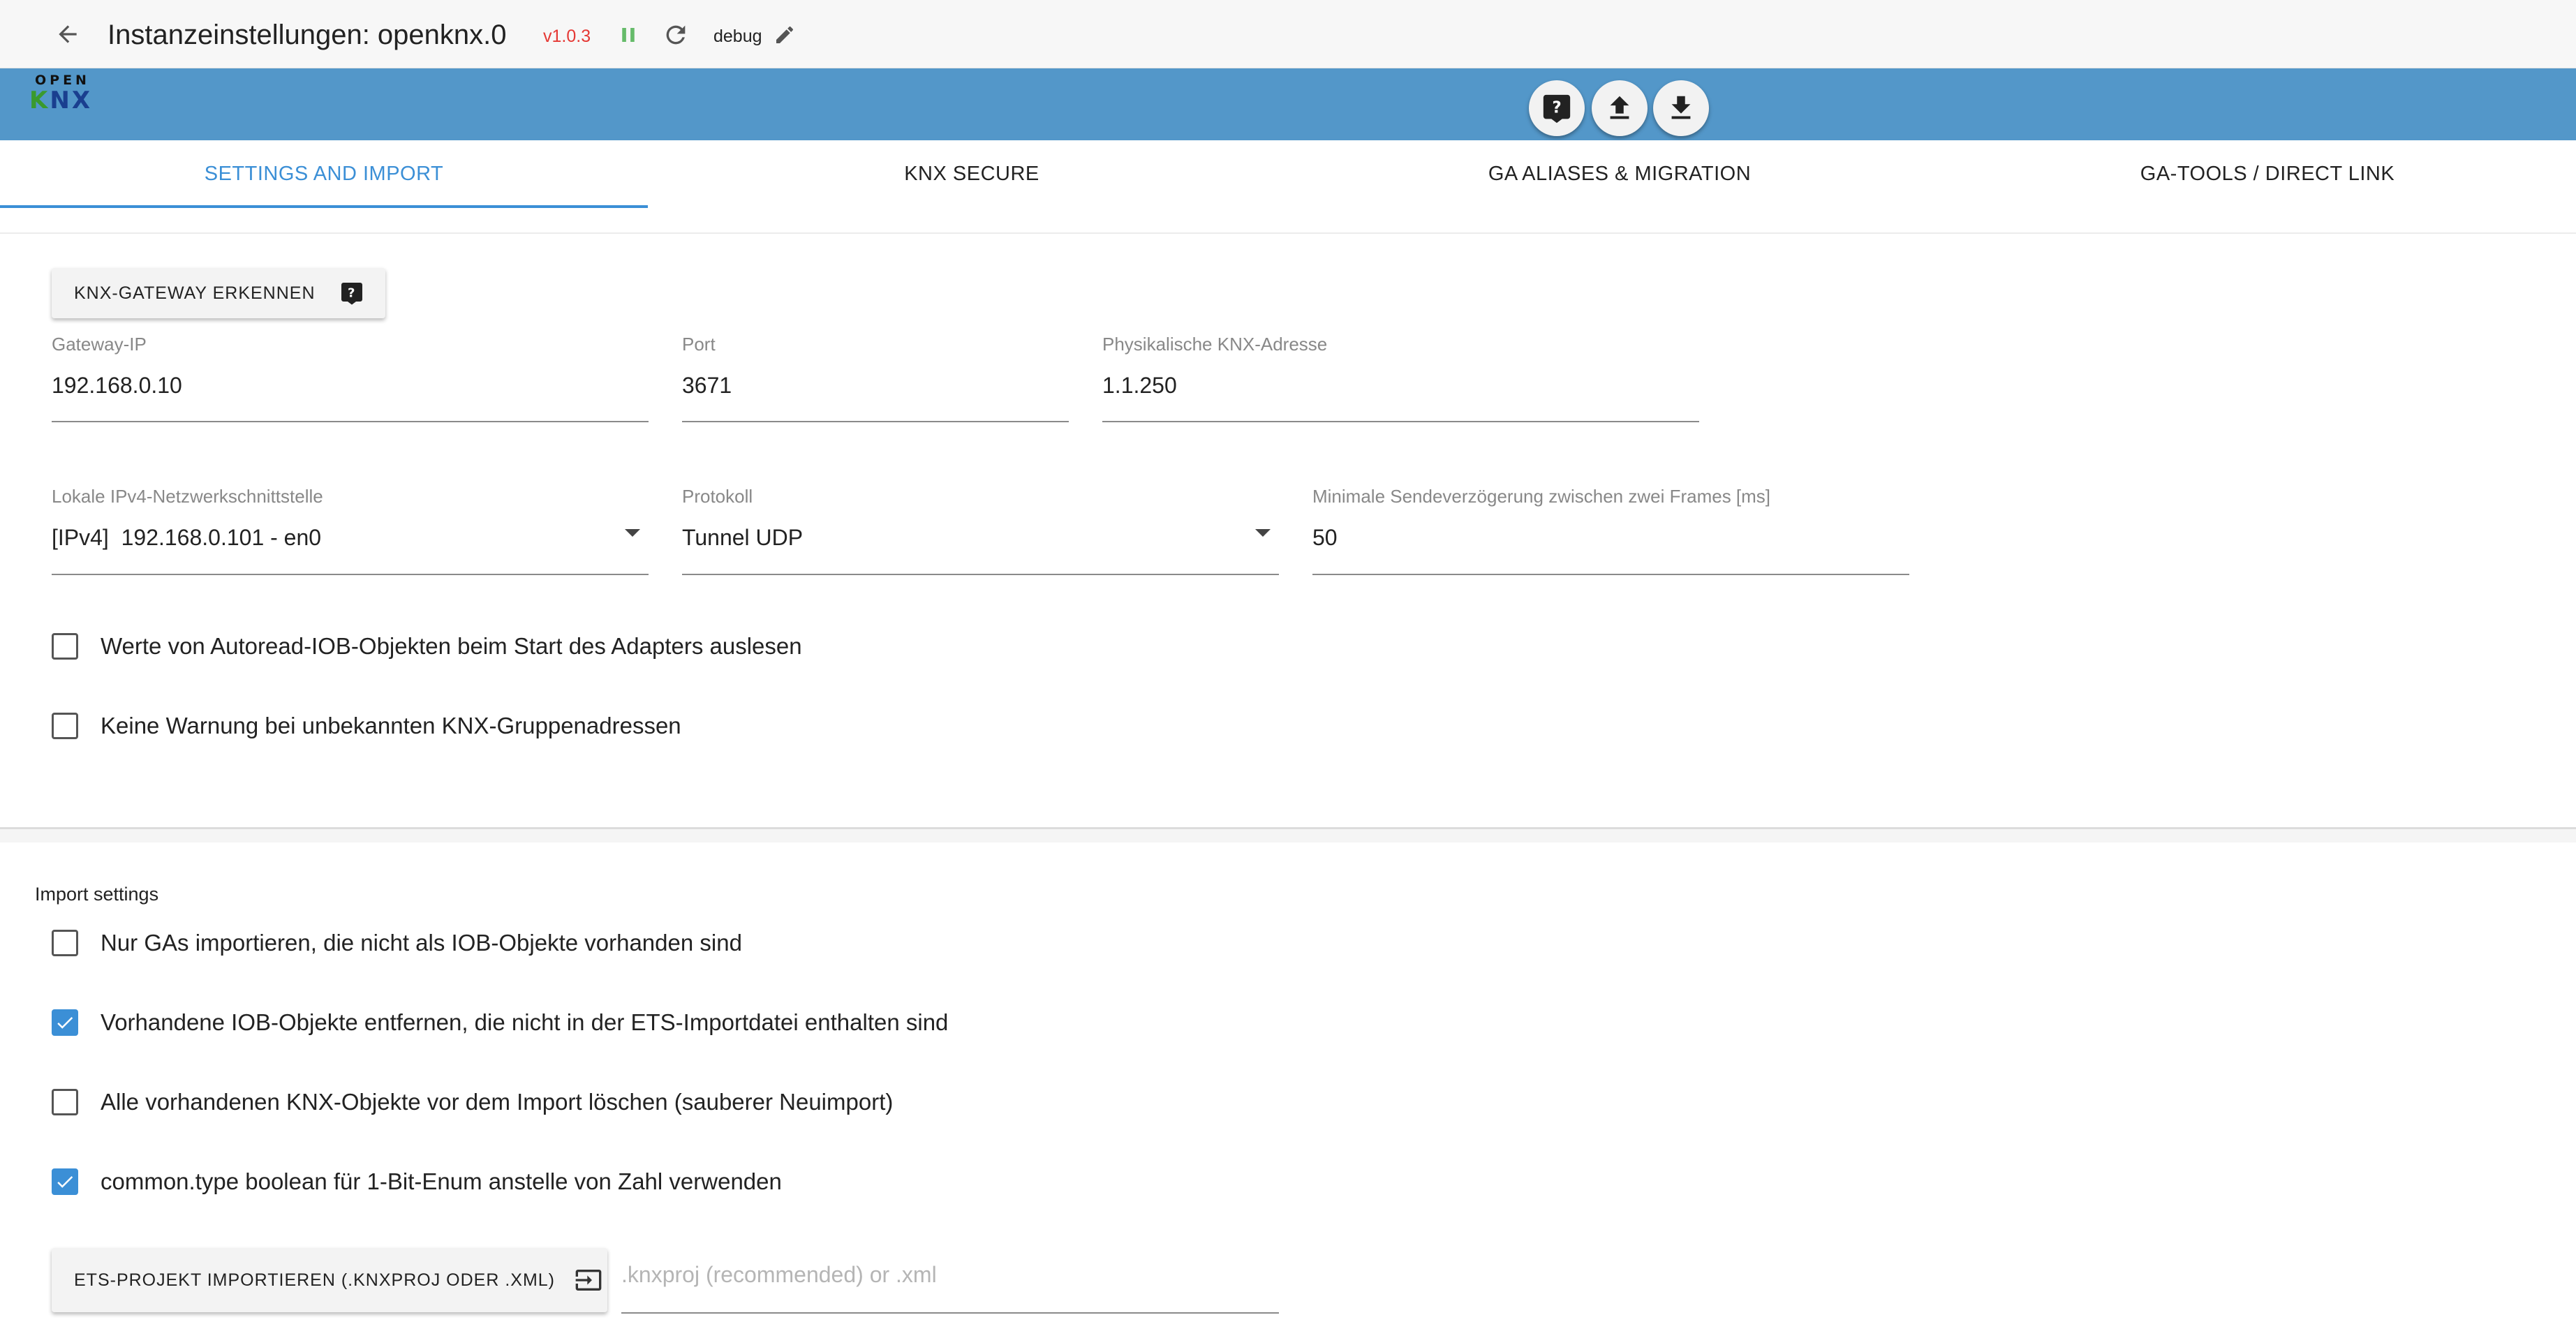  What do you see at coordinates (324, 174) in the screenshot?
I see `tab-settings-and-import: SETTINGS AND IMPORT` at bounding box center [324, 174].